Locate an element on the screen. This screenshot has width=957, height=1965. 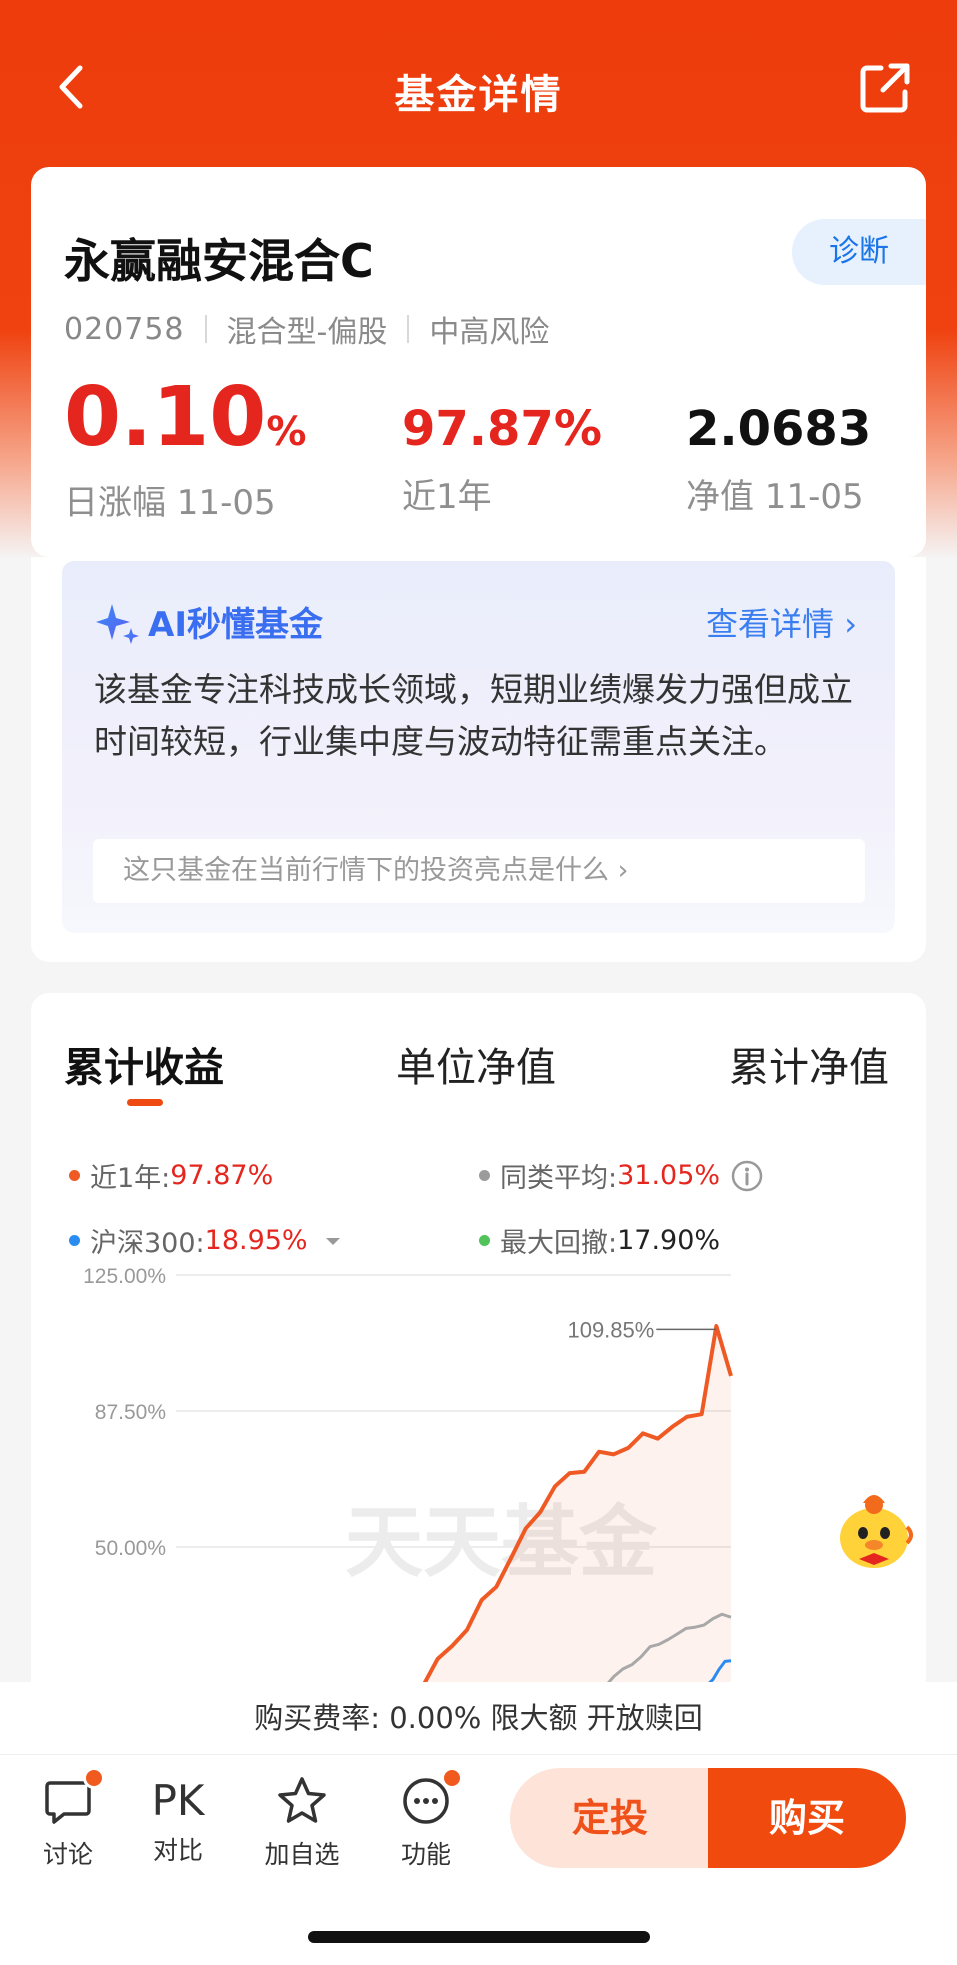
dropdown-arrow-icon is located at coordinates (333, 1241).